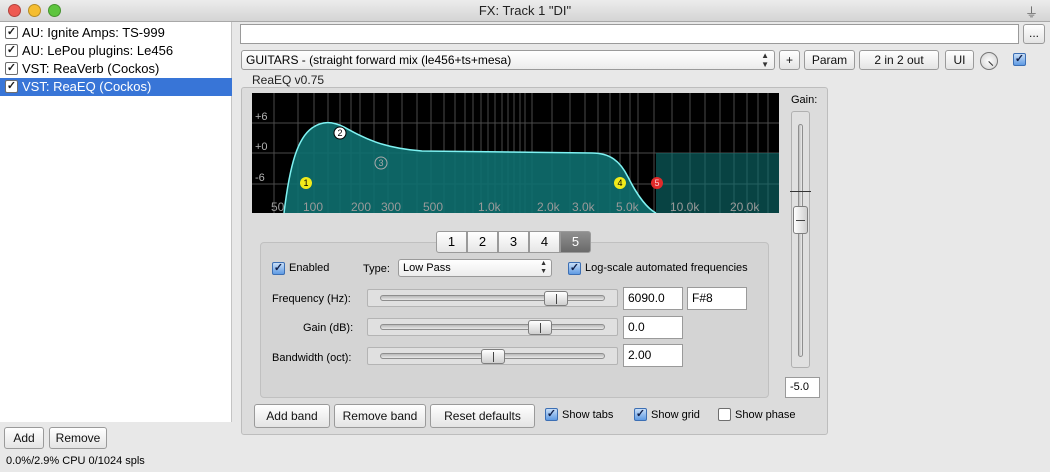 The image size is (1050, 472). I want to click on band-gain-slider-track, so click(492, 327).